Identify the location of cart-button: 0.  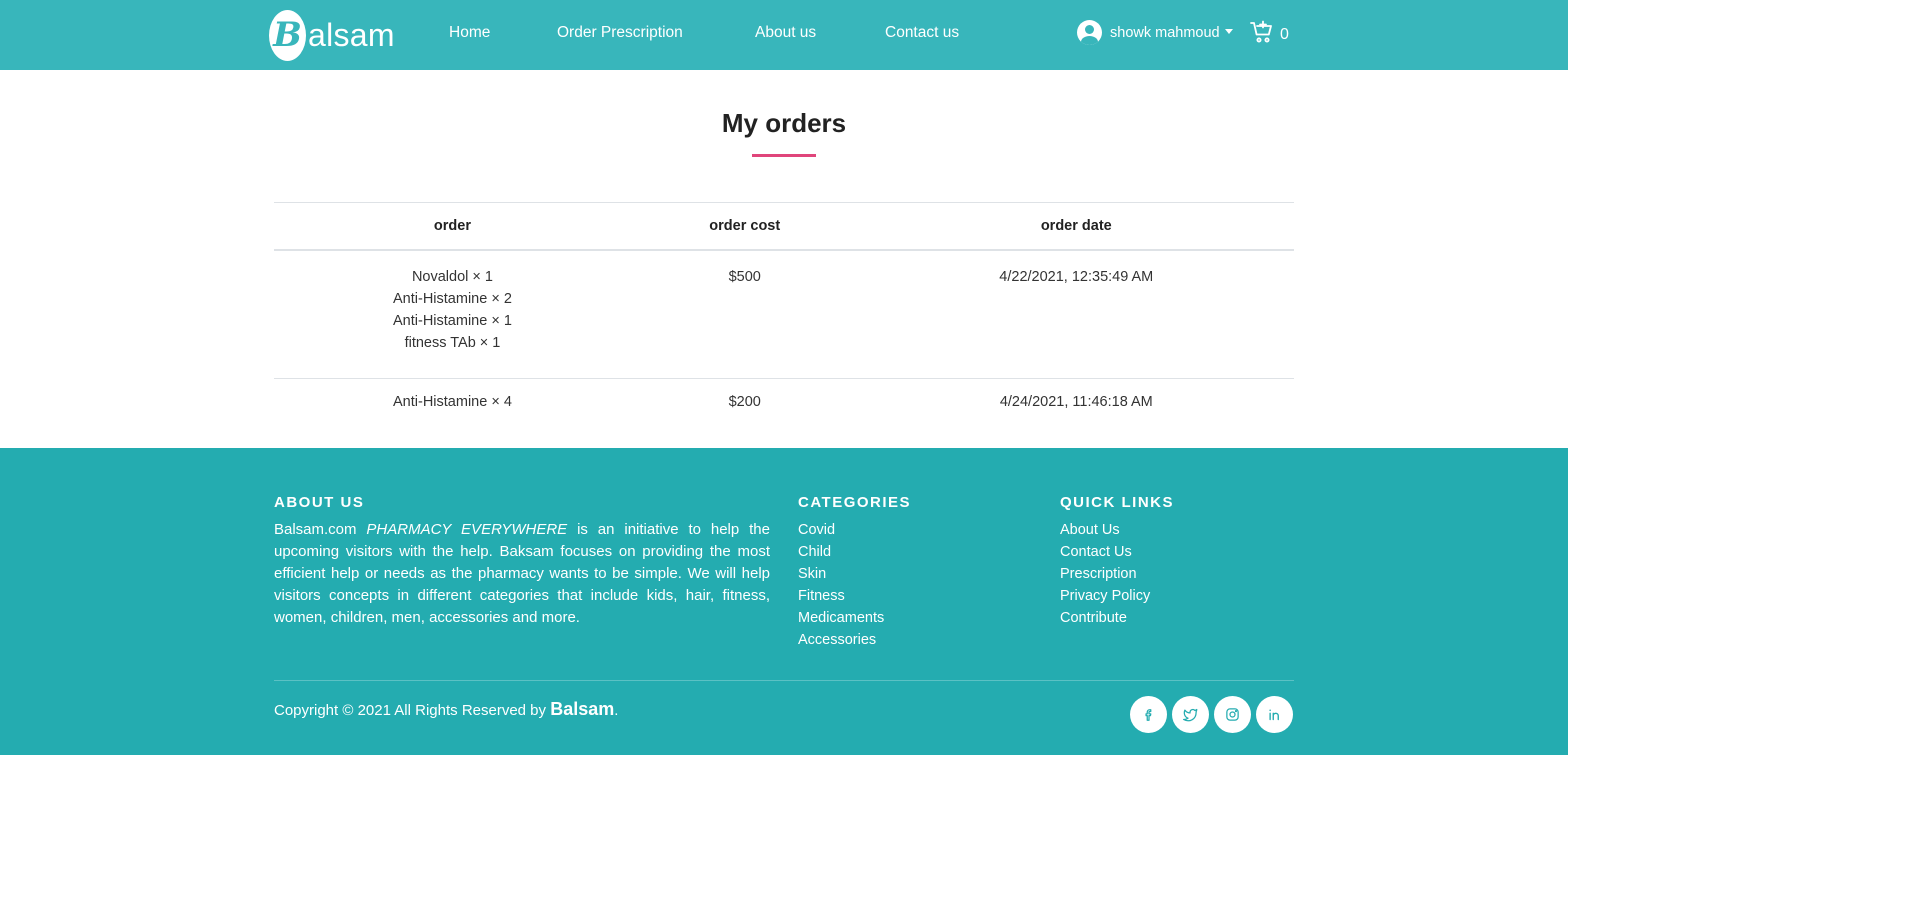
(1269, 34).